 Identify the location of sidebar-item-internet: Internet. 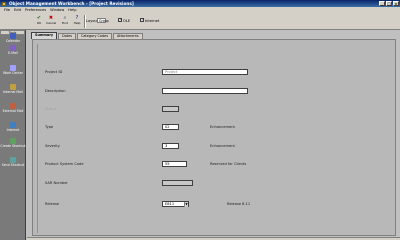
(13, 127).